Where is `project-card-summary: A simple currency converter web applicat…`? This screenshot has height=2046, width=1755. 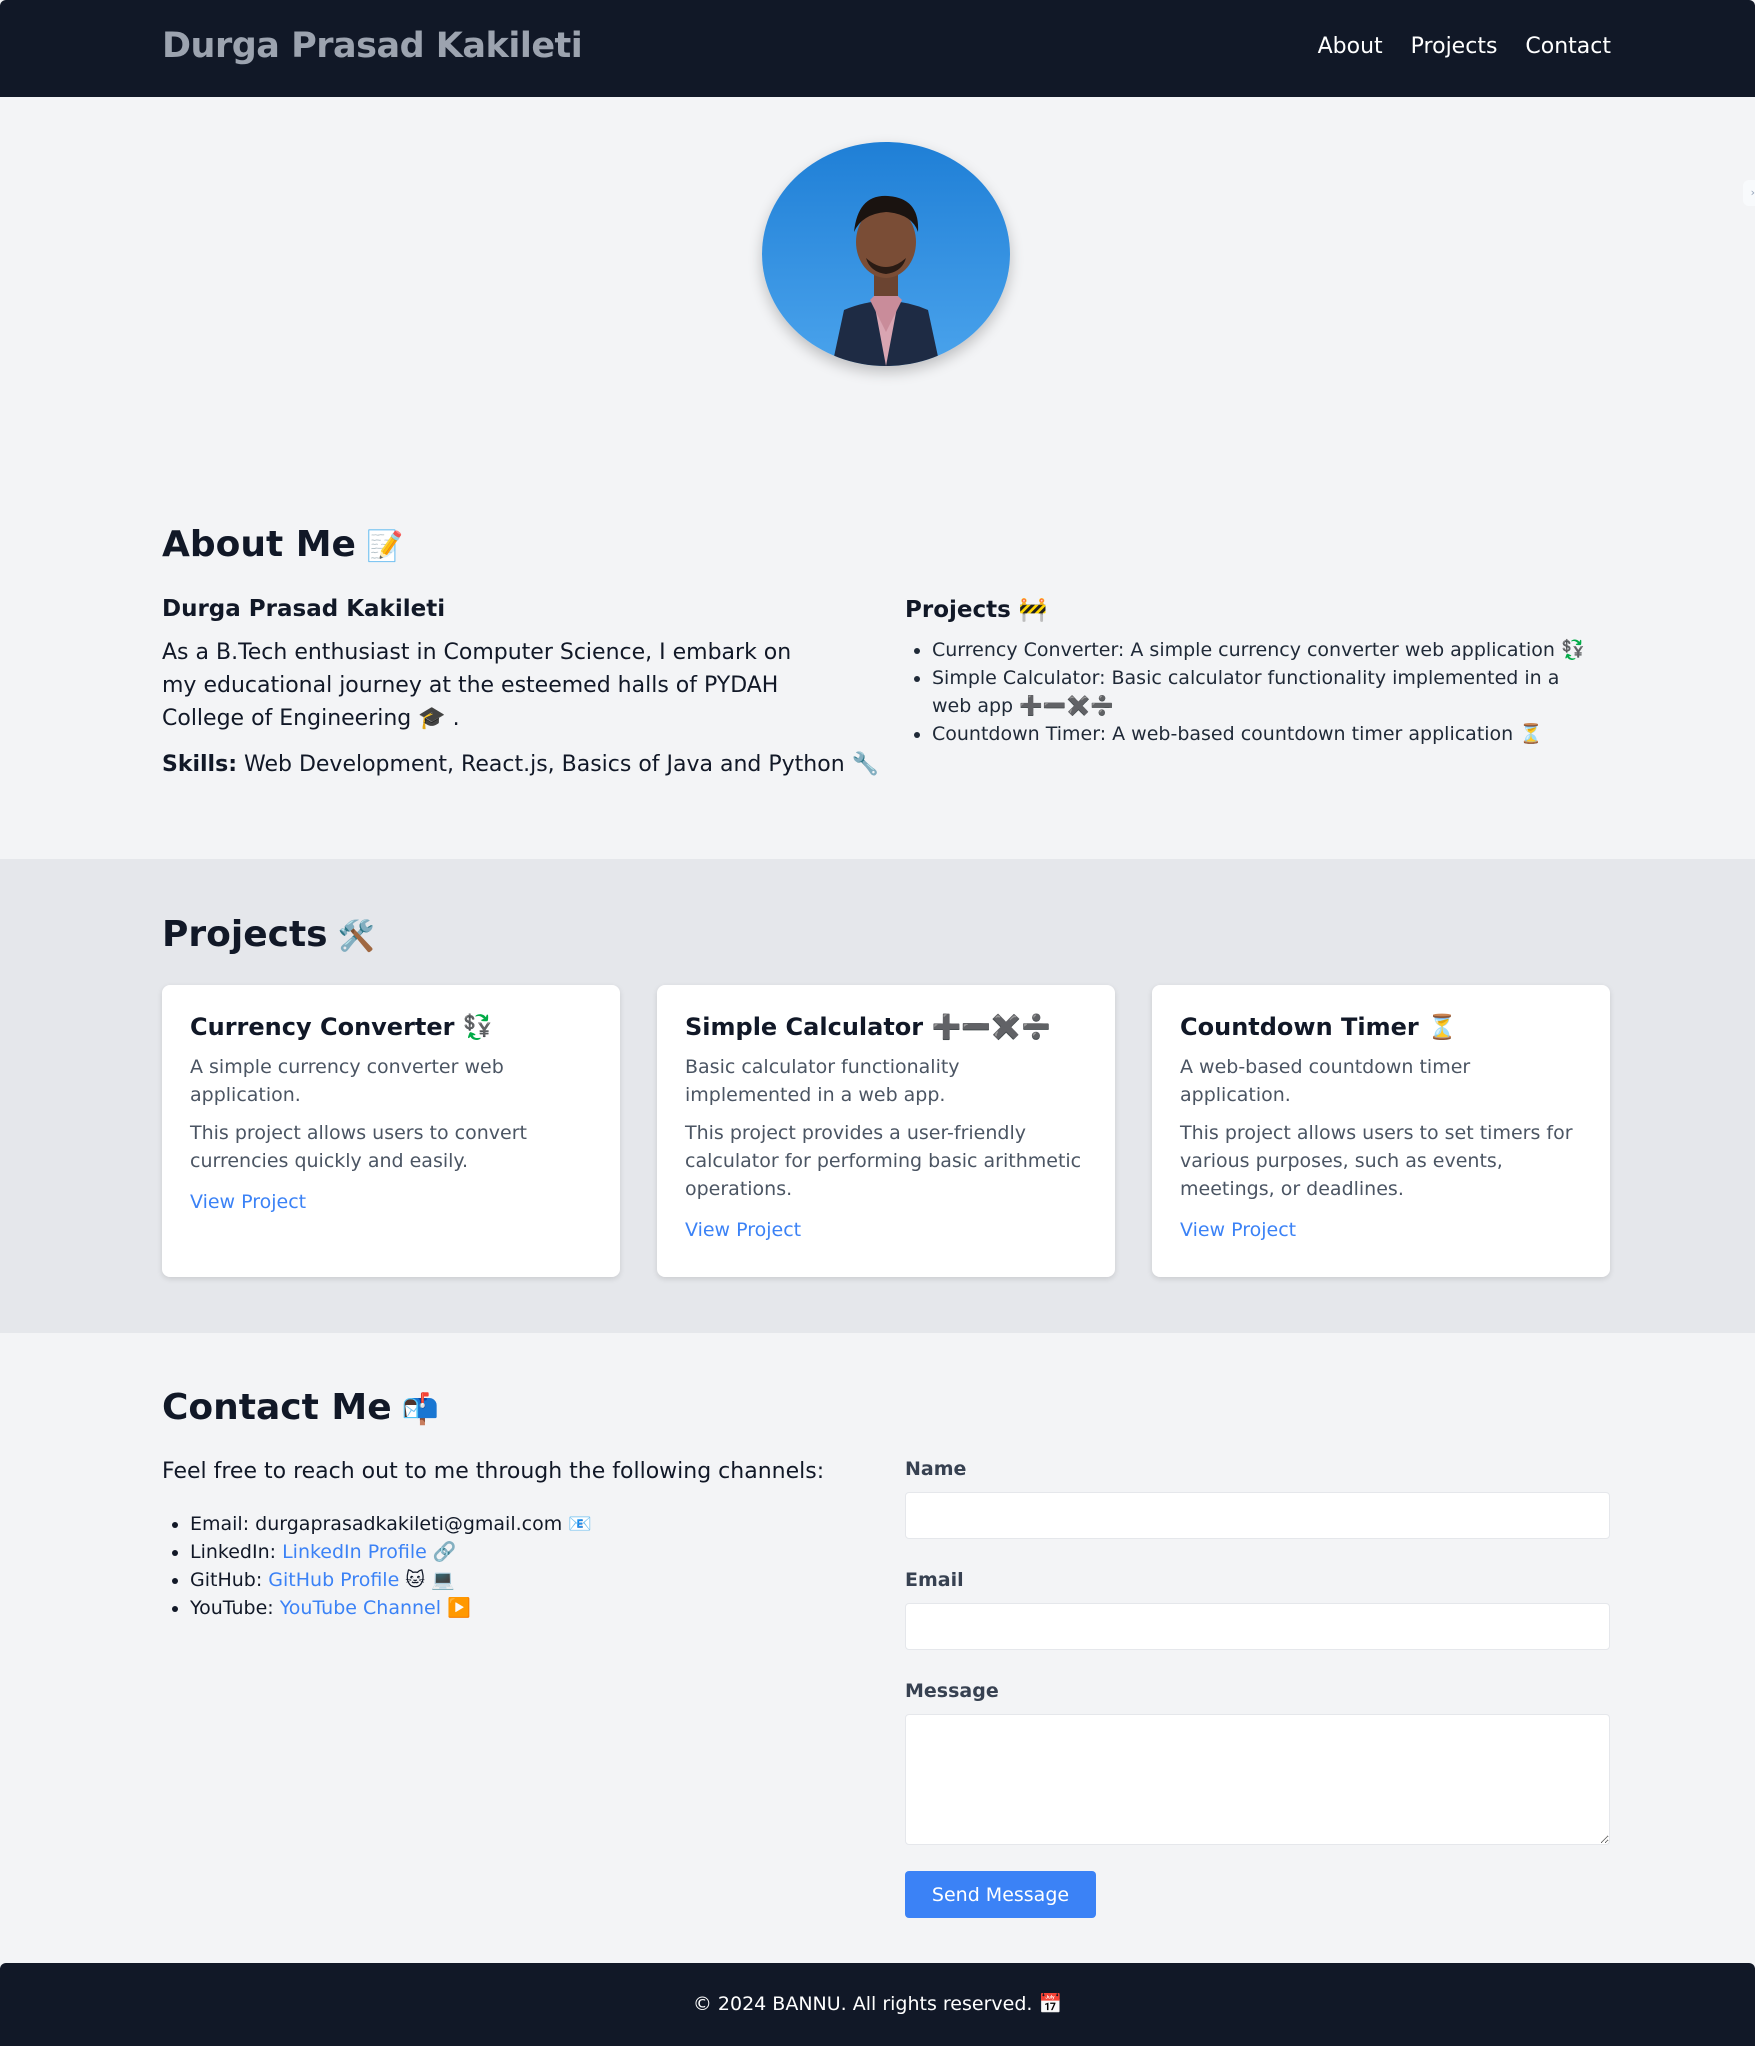 project-card-summary: A simple currency converter web applicat… is located at coordinates (347, 1081).